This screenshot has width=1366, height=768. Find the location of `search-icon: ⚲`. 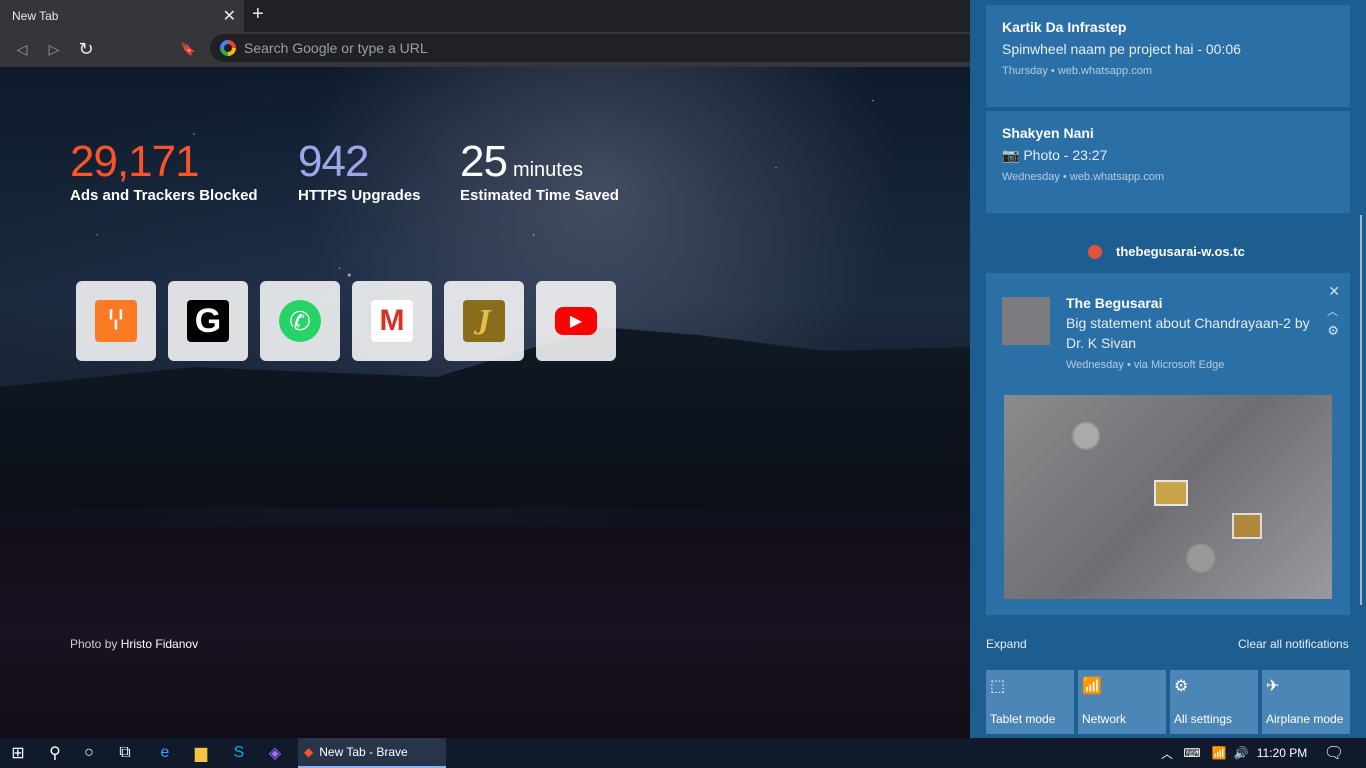

search-icon: ⚲ is located at coordinates (55, 753).